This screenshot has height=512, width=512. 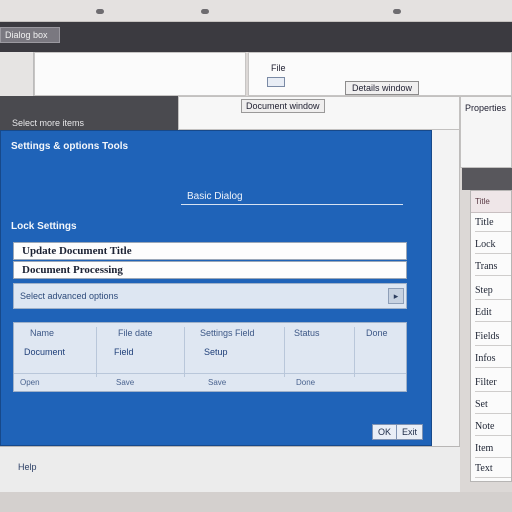 What do you see at coordinates (210, 251) in the screenshot?
I see `title-field: Update Document Title` at bounding box center [210, 251].